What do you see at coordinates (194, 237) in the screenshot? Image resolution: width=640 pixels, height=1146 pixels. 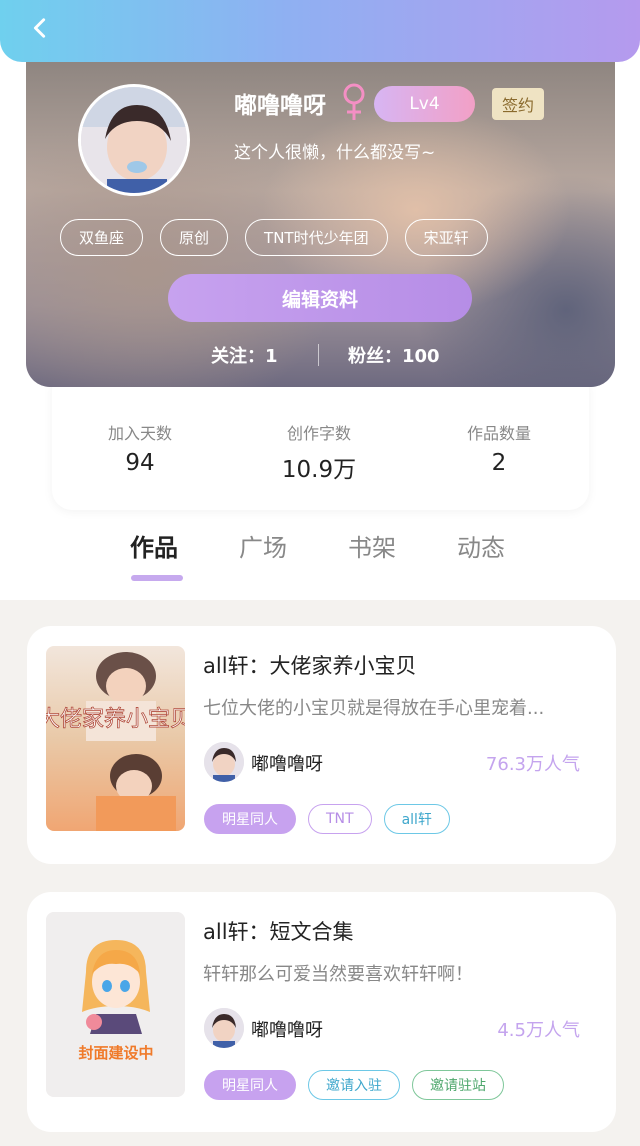 I see `profile-tag: 原创` at bounding box center [194, 237].